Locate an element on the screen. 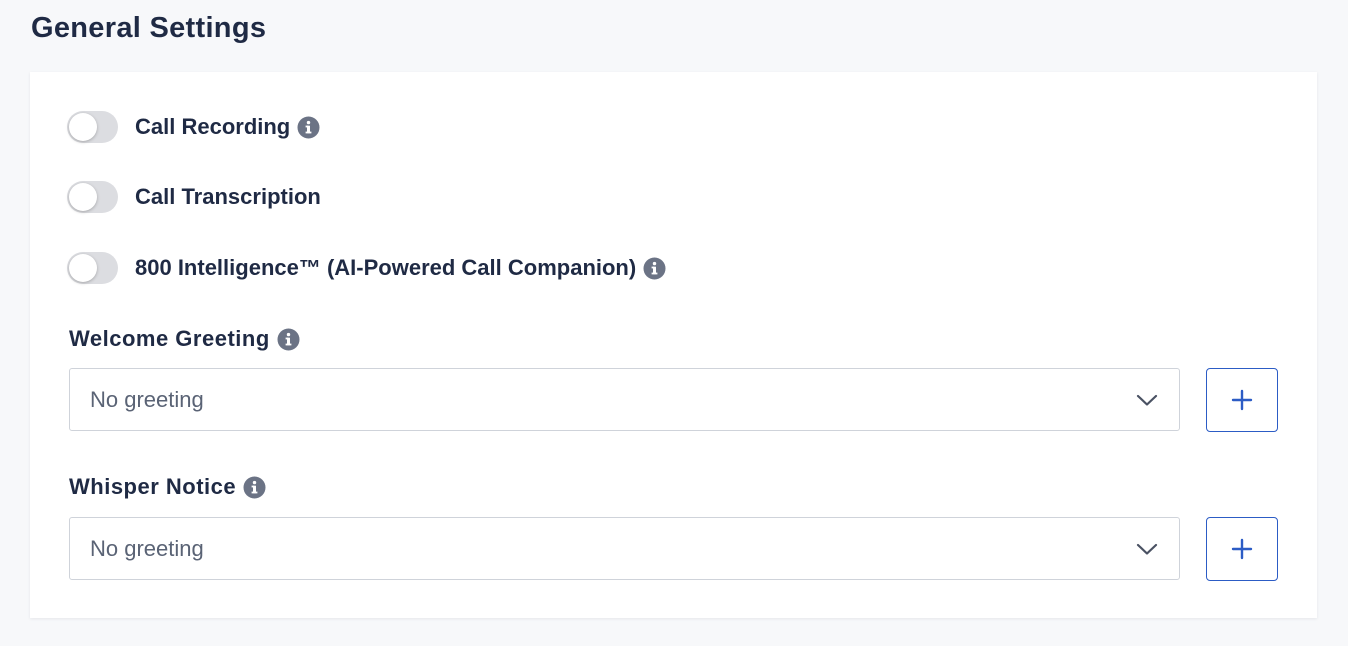 This screenshot has height=646, width=1348. call-recording-toggle is located at coordinates (92, 127).